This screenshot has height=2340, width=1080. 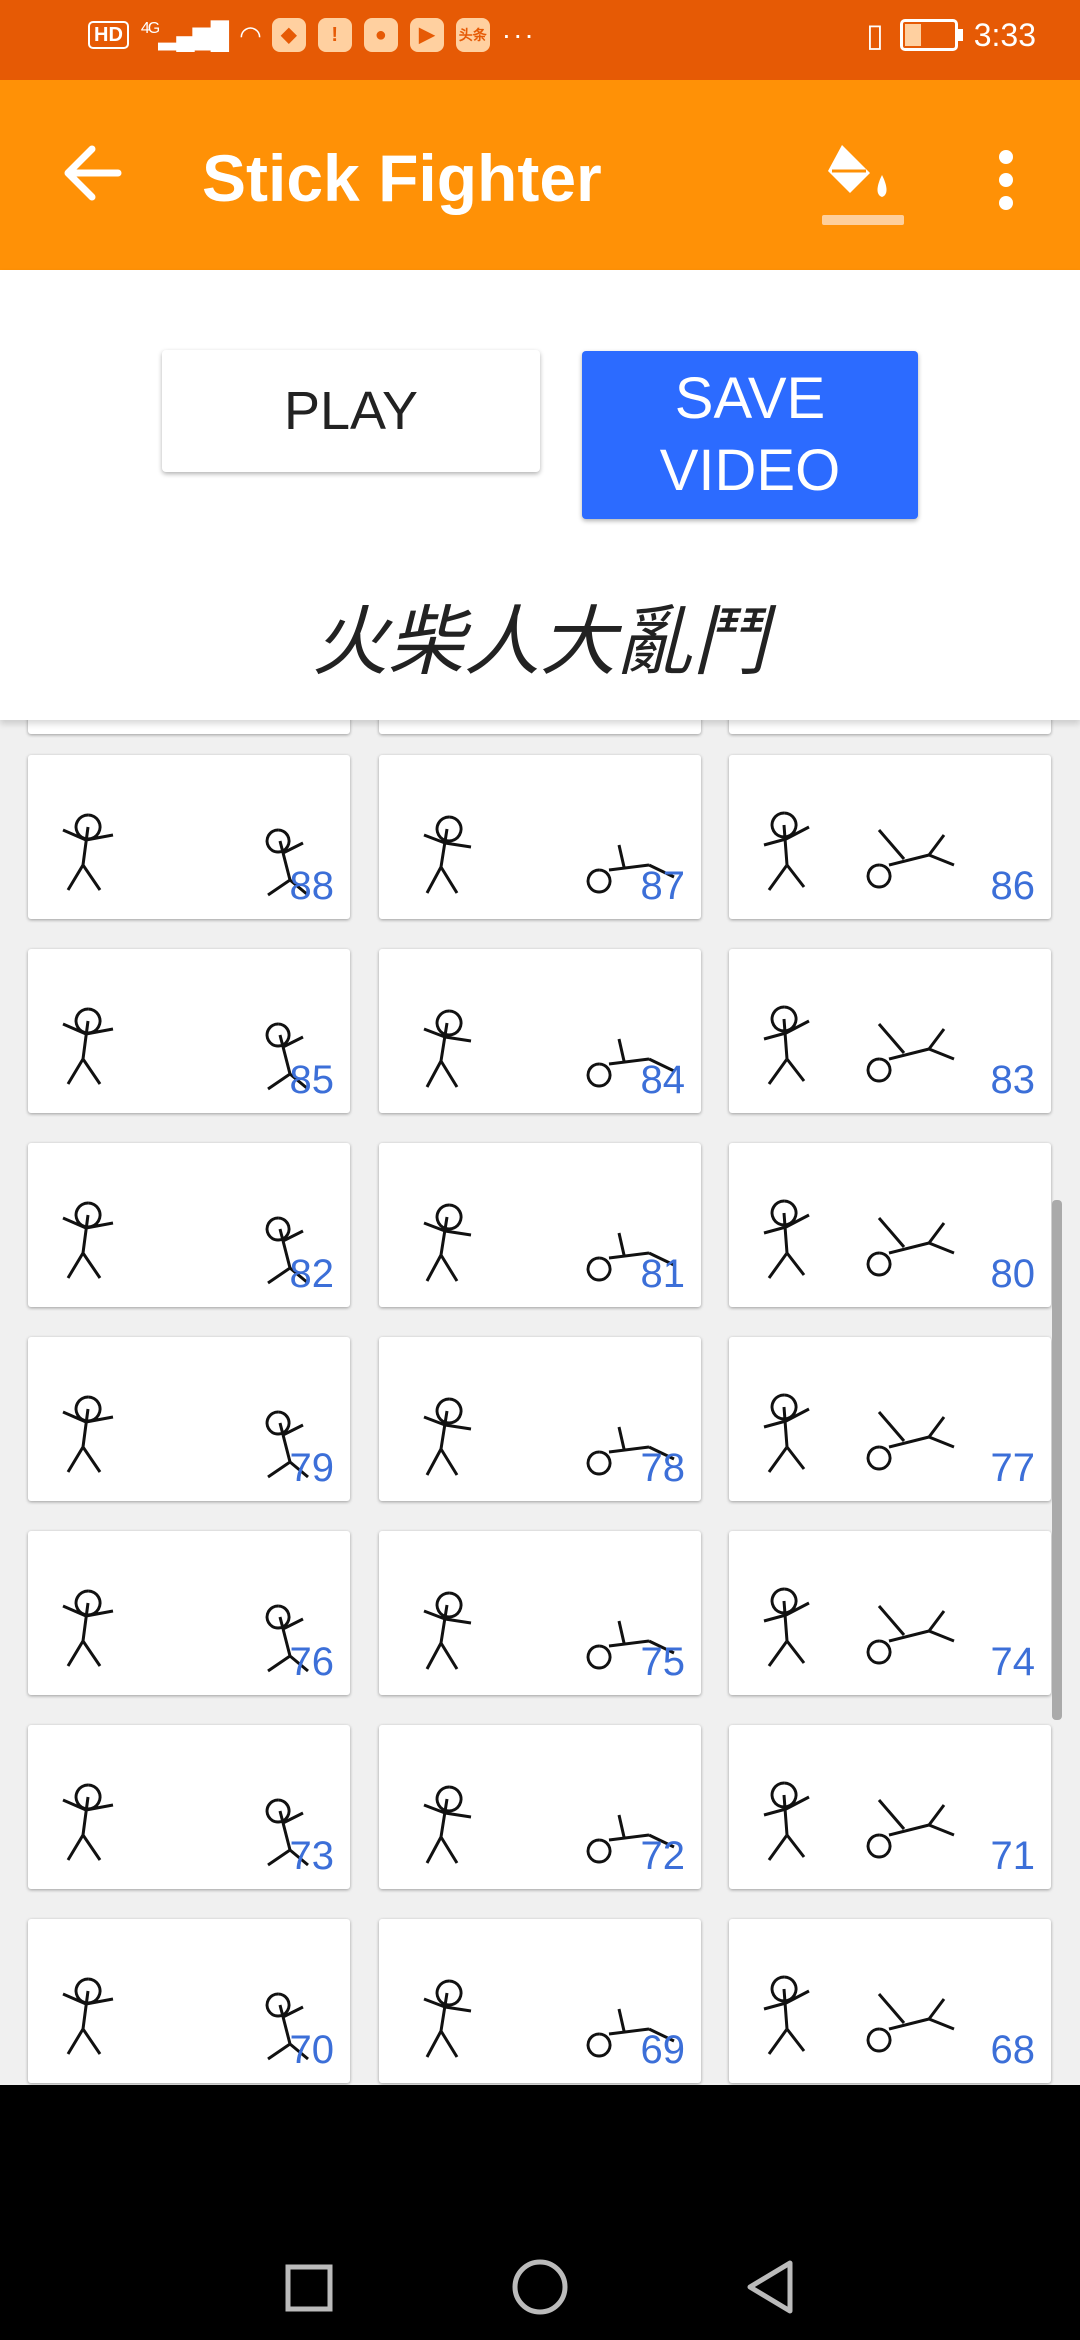 I want to click on frame-number: 80, so click(x=1013, y=1274).